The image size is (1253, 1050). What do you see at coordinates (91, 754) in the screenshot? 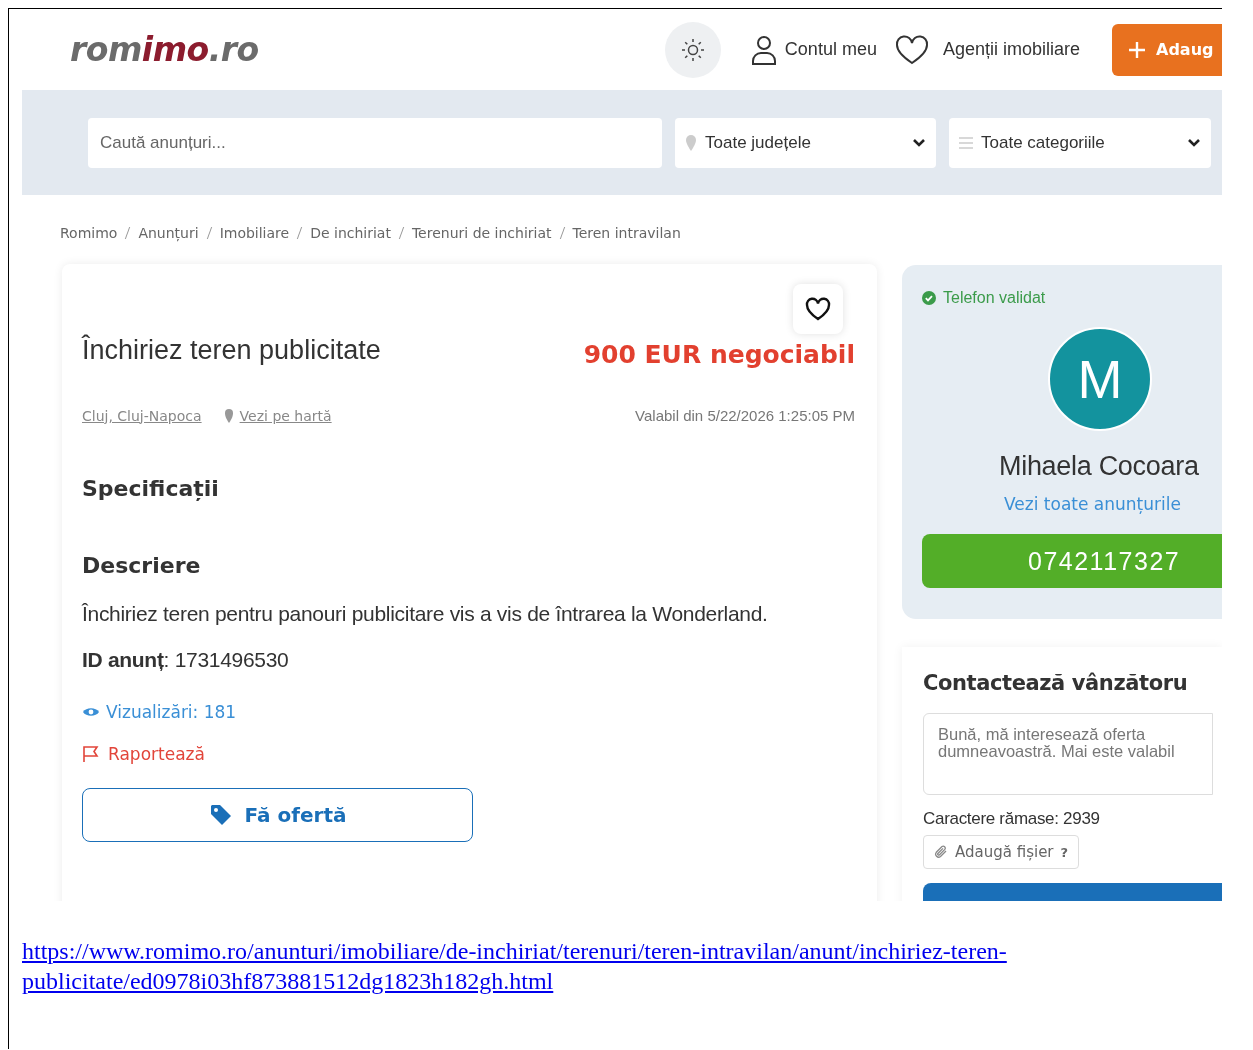
I see `flag-icon` at bounding box center [91, 754].